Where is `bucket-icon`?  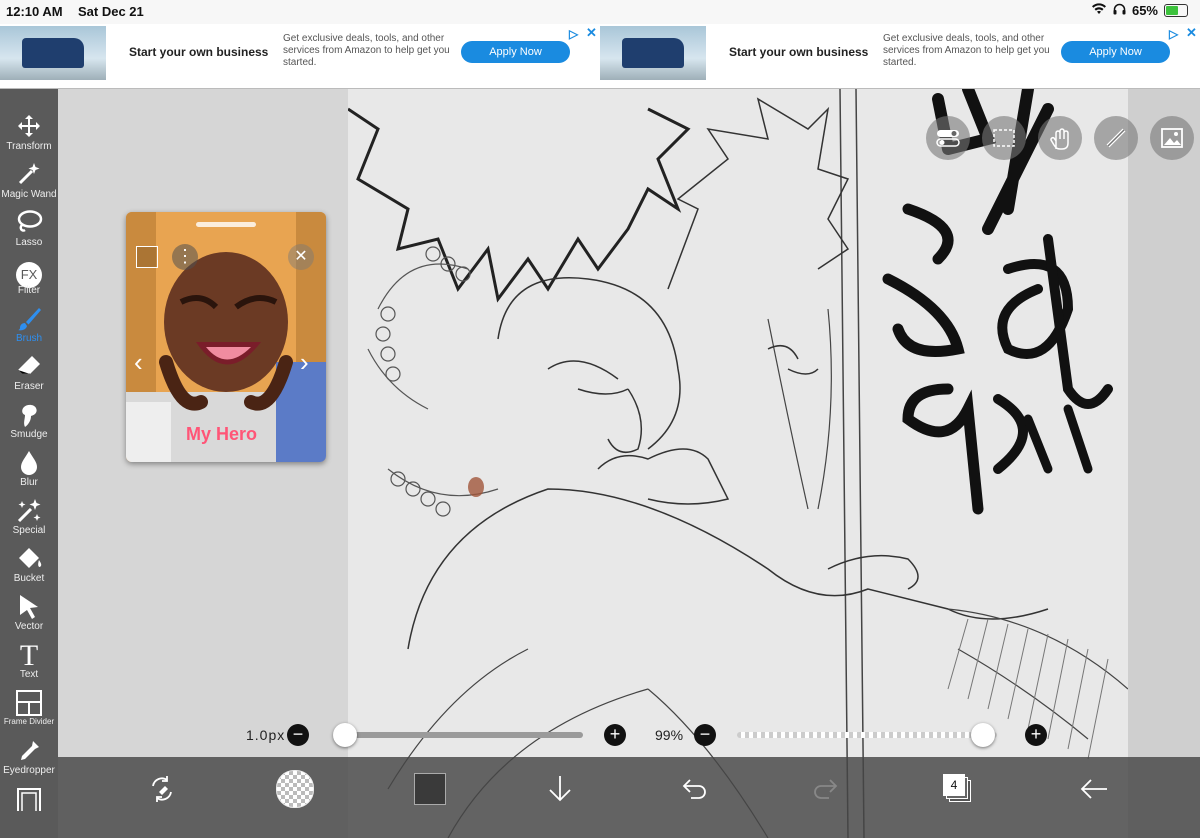 bucket-icon is located at coordinates (29, 560).